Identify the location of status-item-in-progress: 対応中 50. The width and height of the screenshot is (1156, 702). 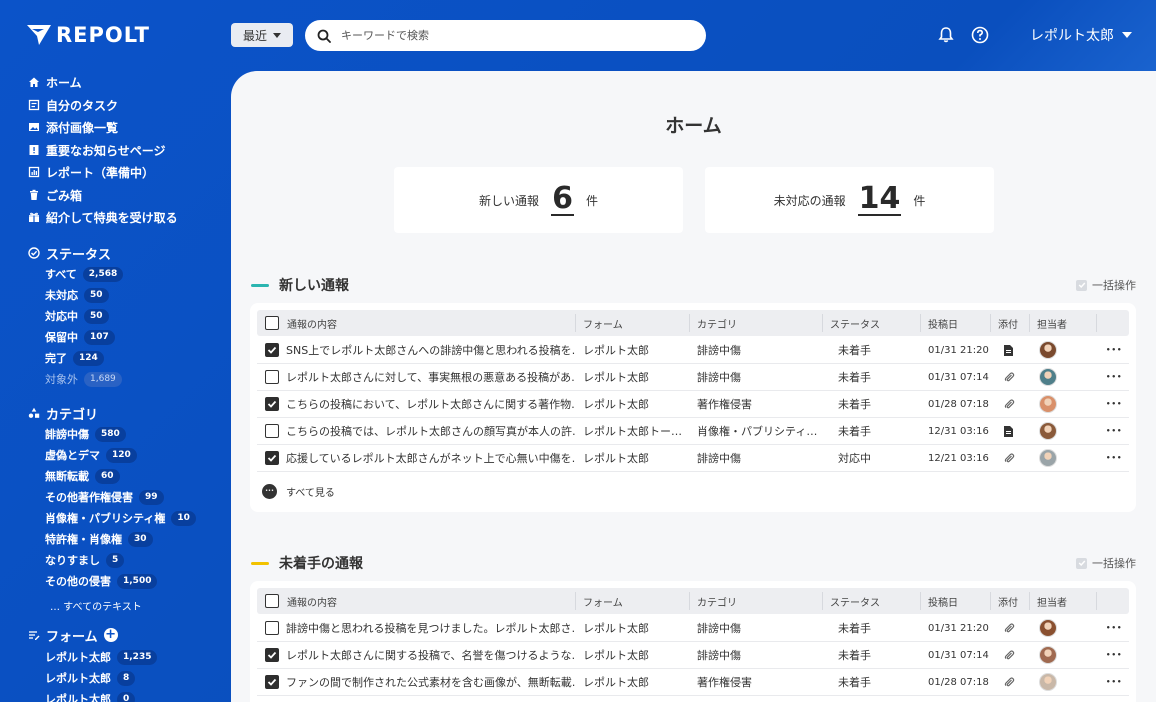
(77, 316).